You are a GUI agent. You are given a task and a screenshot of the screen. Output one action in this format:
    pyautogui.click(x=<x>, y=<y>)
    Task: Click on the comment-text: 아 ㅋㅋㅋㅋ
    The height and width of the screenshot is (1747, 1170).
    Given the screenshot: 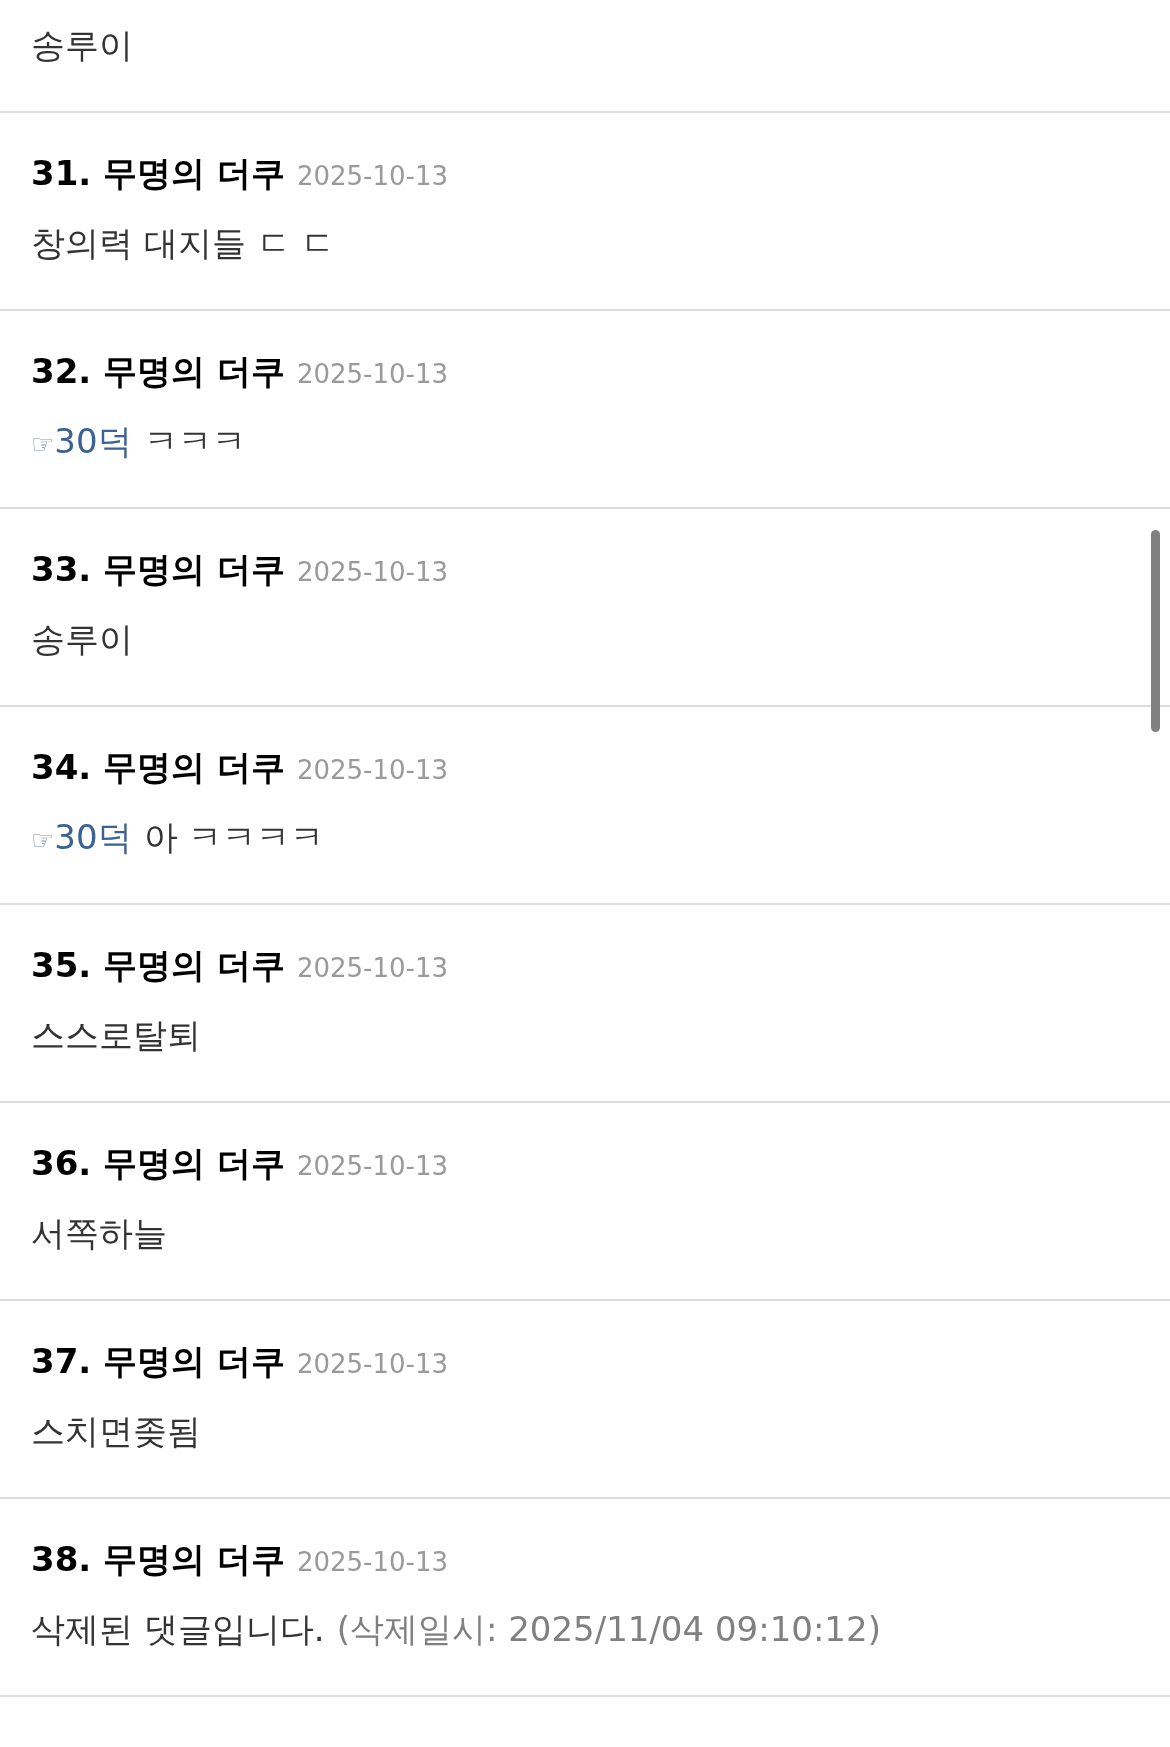 What is the action you would take?
    pyautogui.click(x=234, y=837)
    